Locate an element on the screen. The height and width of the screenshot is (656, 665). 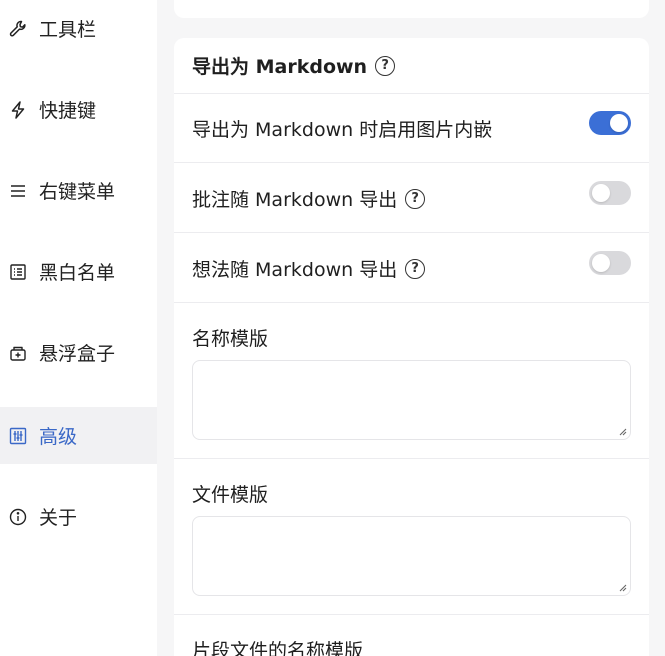
sidebar-item-label: 关于 is located at coordinates (58, 518).